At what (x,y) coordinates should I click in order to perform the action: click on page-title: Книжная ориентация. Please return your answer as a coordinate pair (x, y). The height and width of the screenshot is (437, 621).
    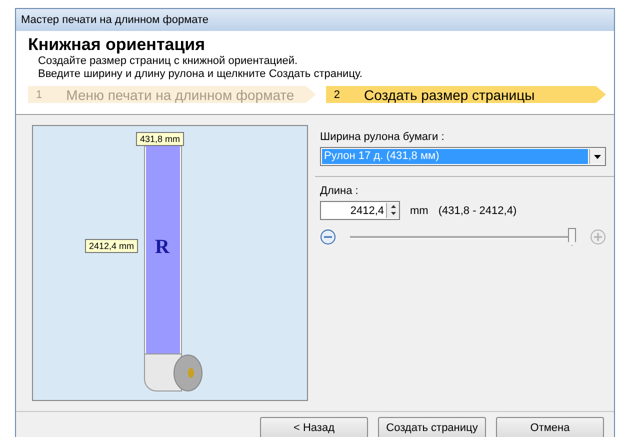
    Looking at the image, I should click on (117, 45).